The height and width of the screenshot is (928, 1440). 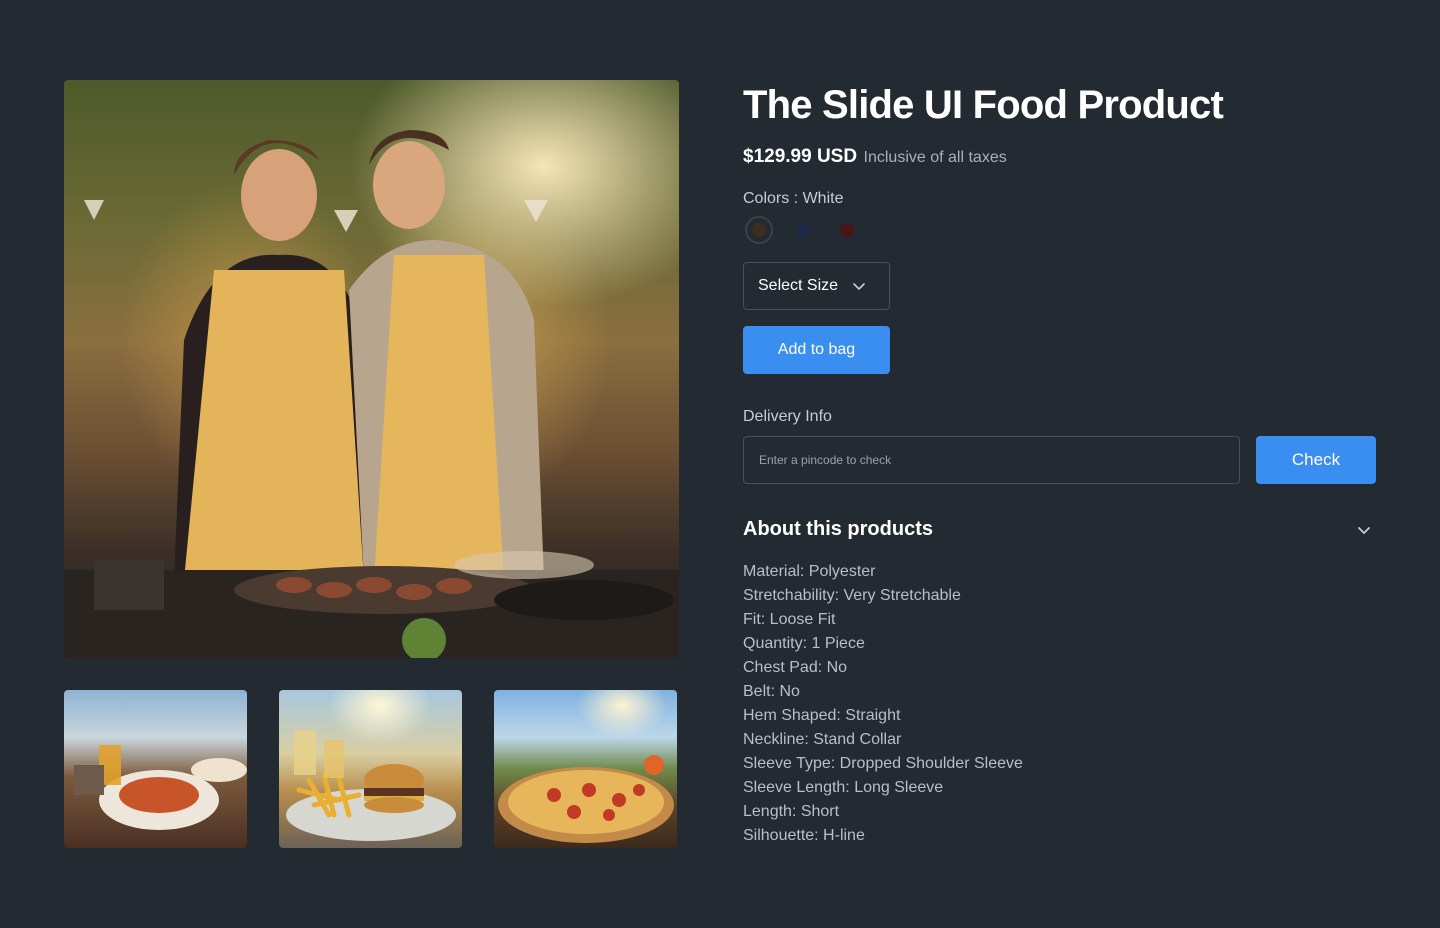 I want to click on spec-item: Hem Shaped: Straight, so click(x=822, y=715).